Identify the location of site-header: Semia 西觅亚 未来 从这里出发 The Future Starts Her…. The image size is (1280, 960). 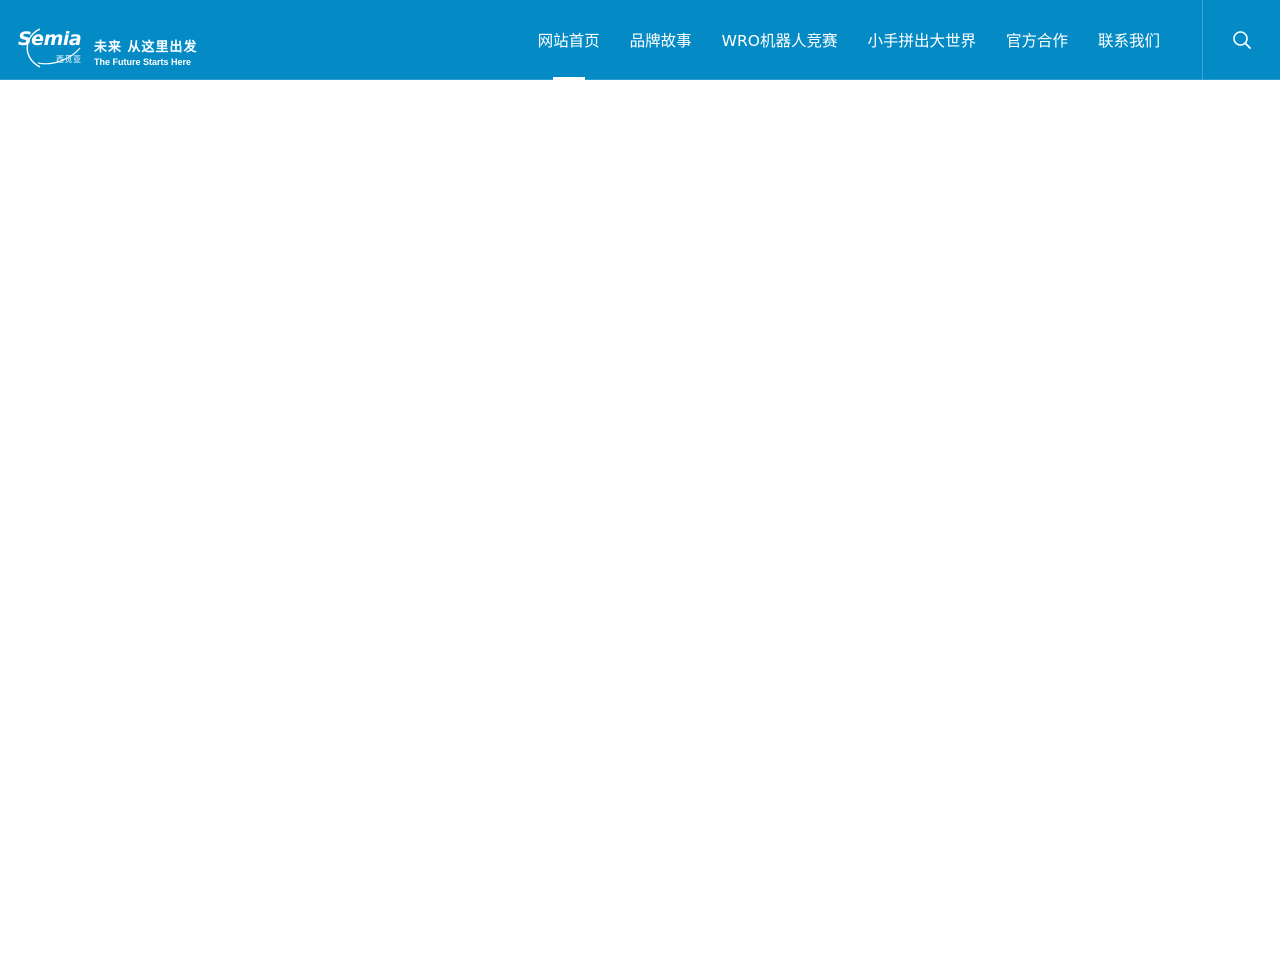
(640, 40).